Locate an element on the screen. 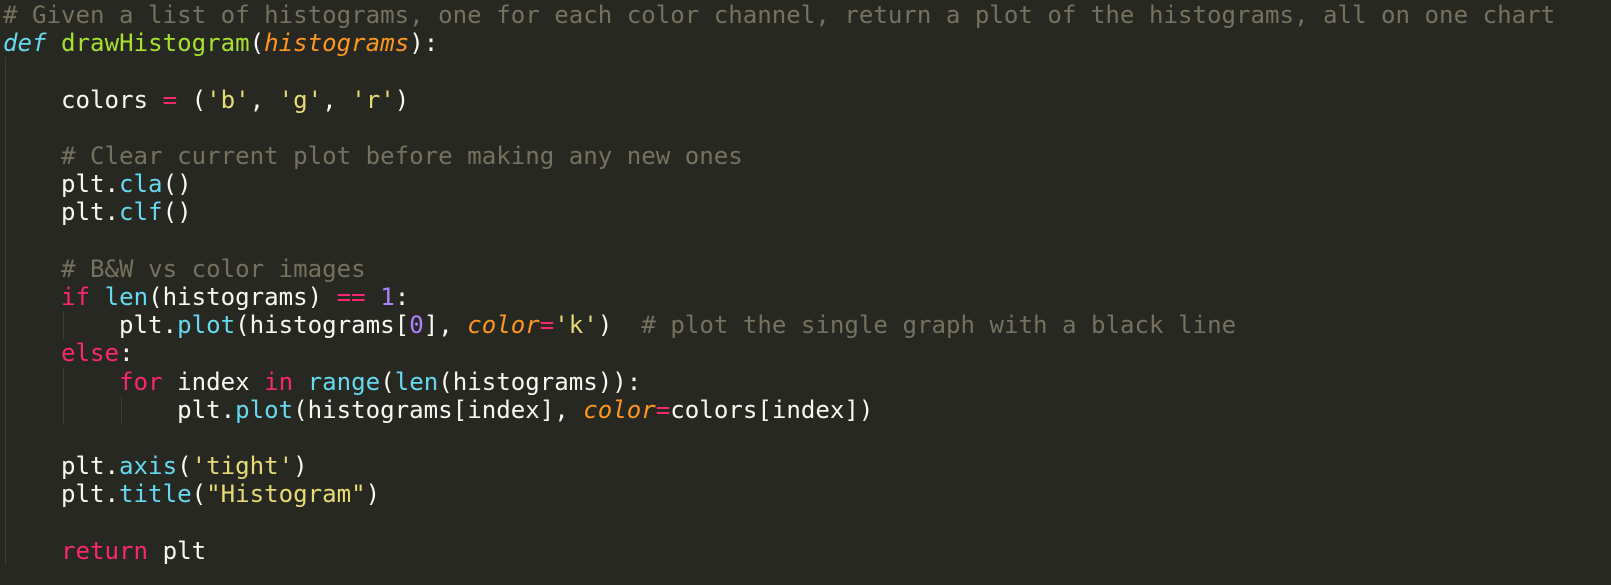  code-token-storage: def is located at coordinates (25, 43).